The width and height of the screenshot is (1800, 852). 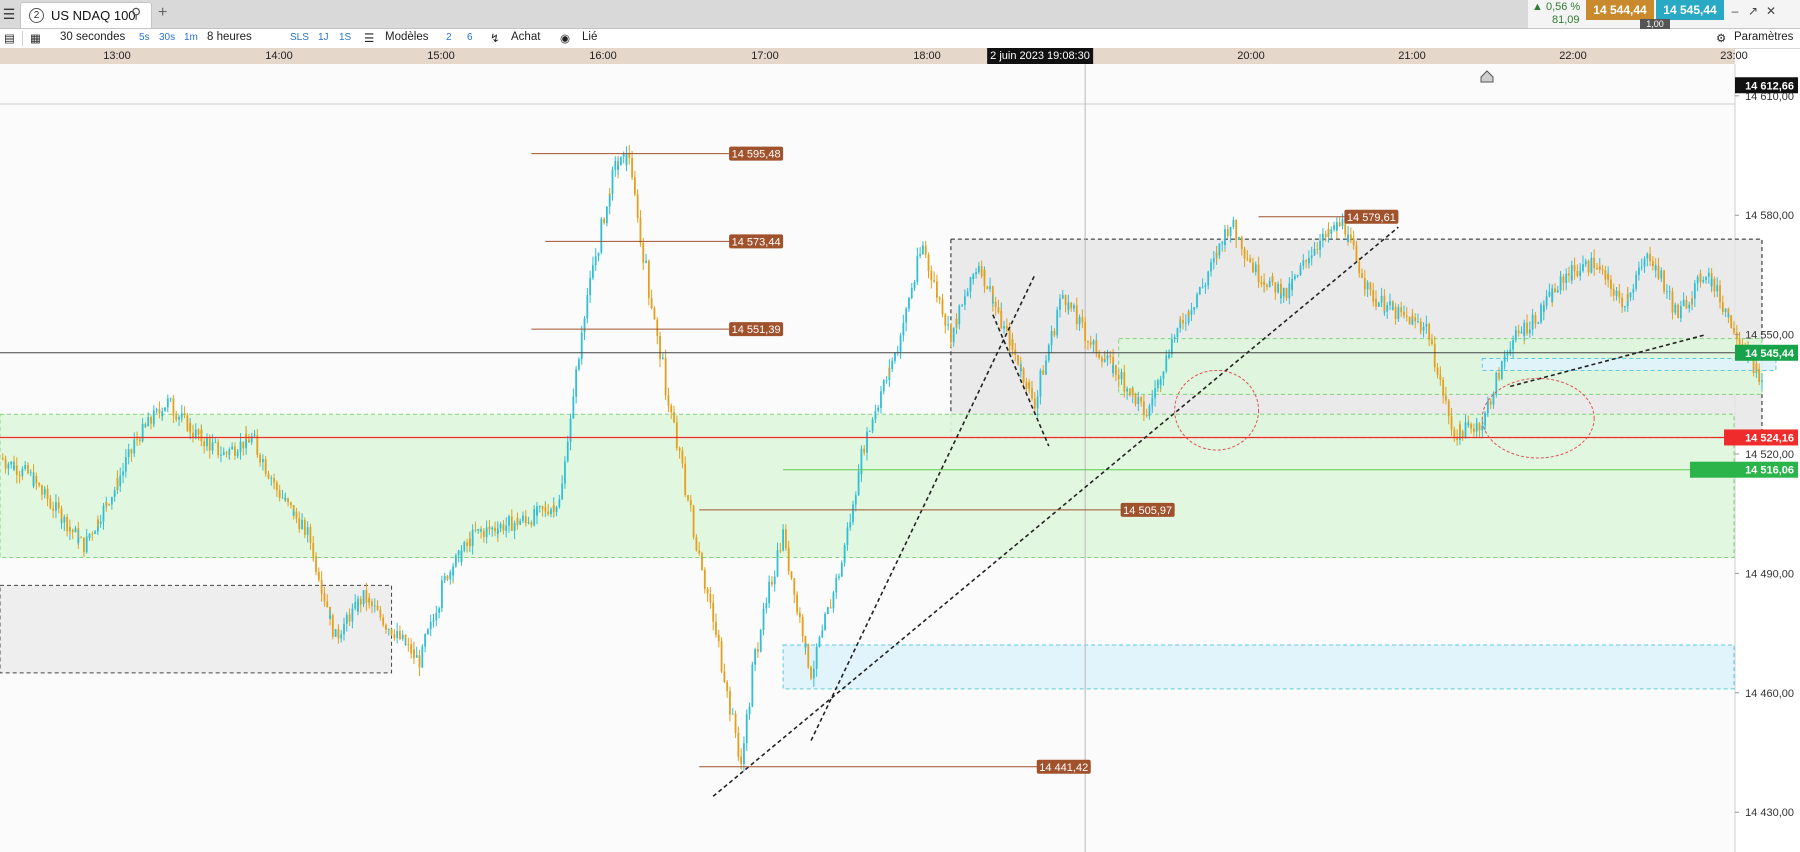 I want to click on close-icon: ✕, so click(x=1771, y=11).